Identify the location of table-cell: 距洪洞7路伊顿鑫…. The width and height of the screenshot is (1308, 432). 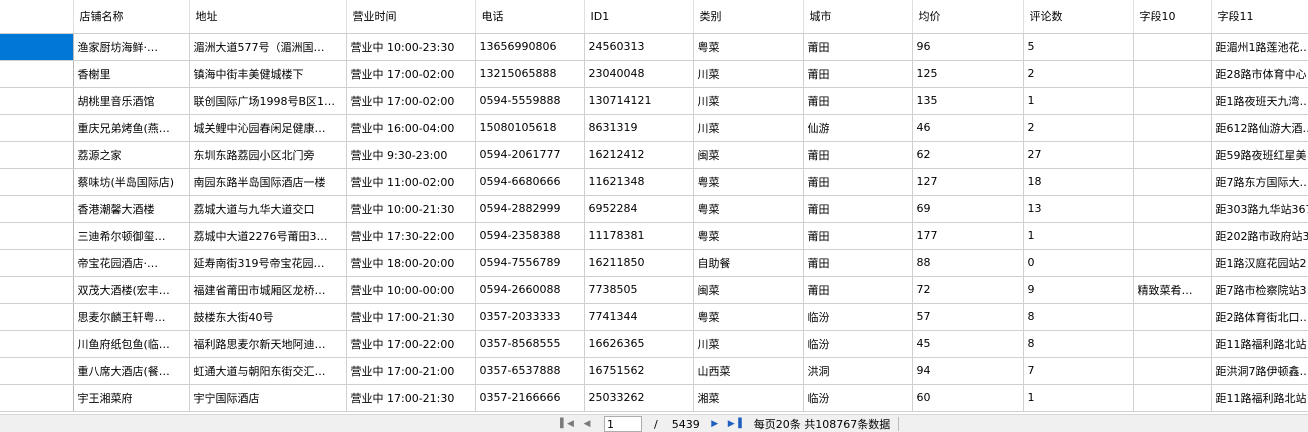
(1259, 371).